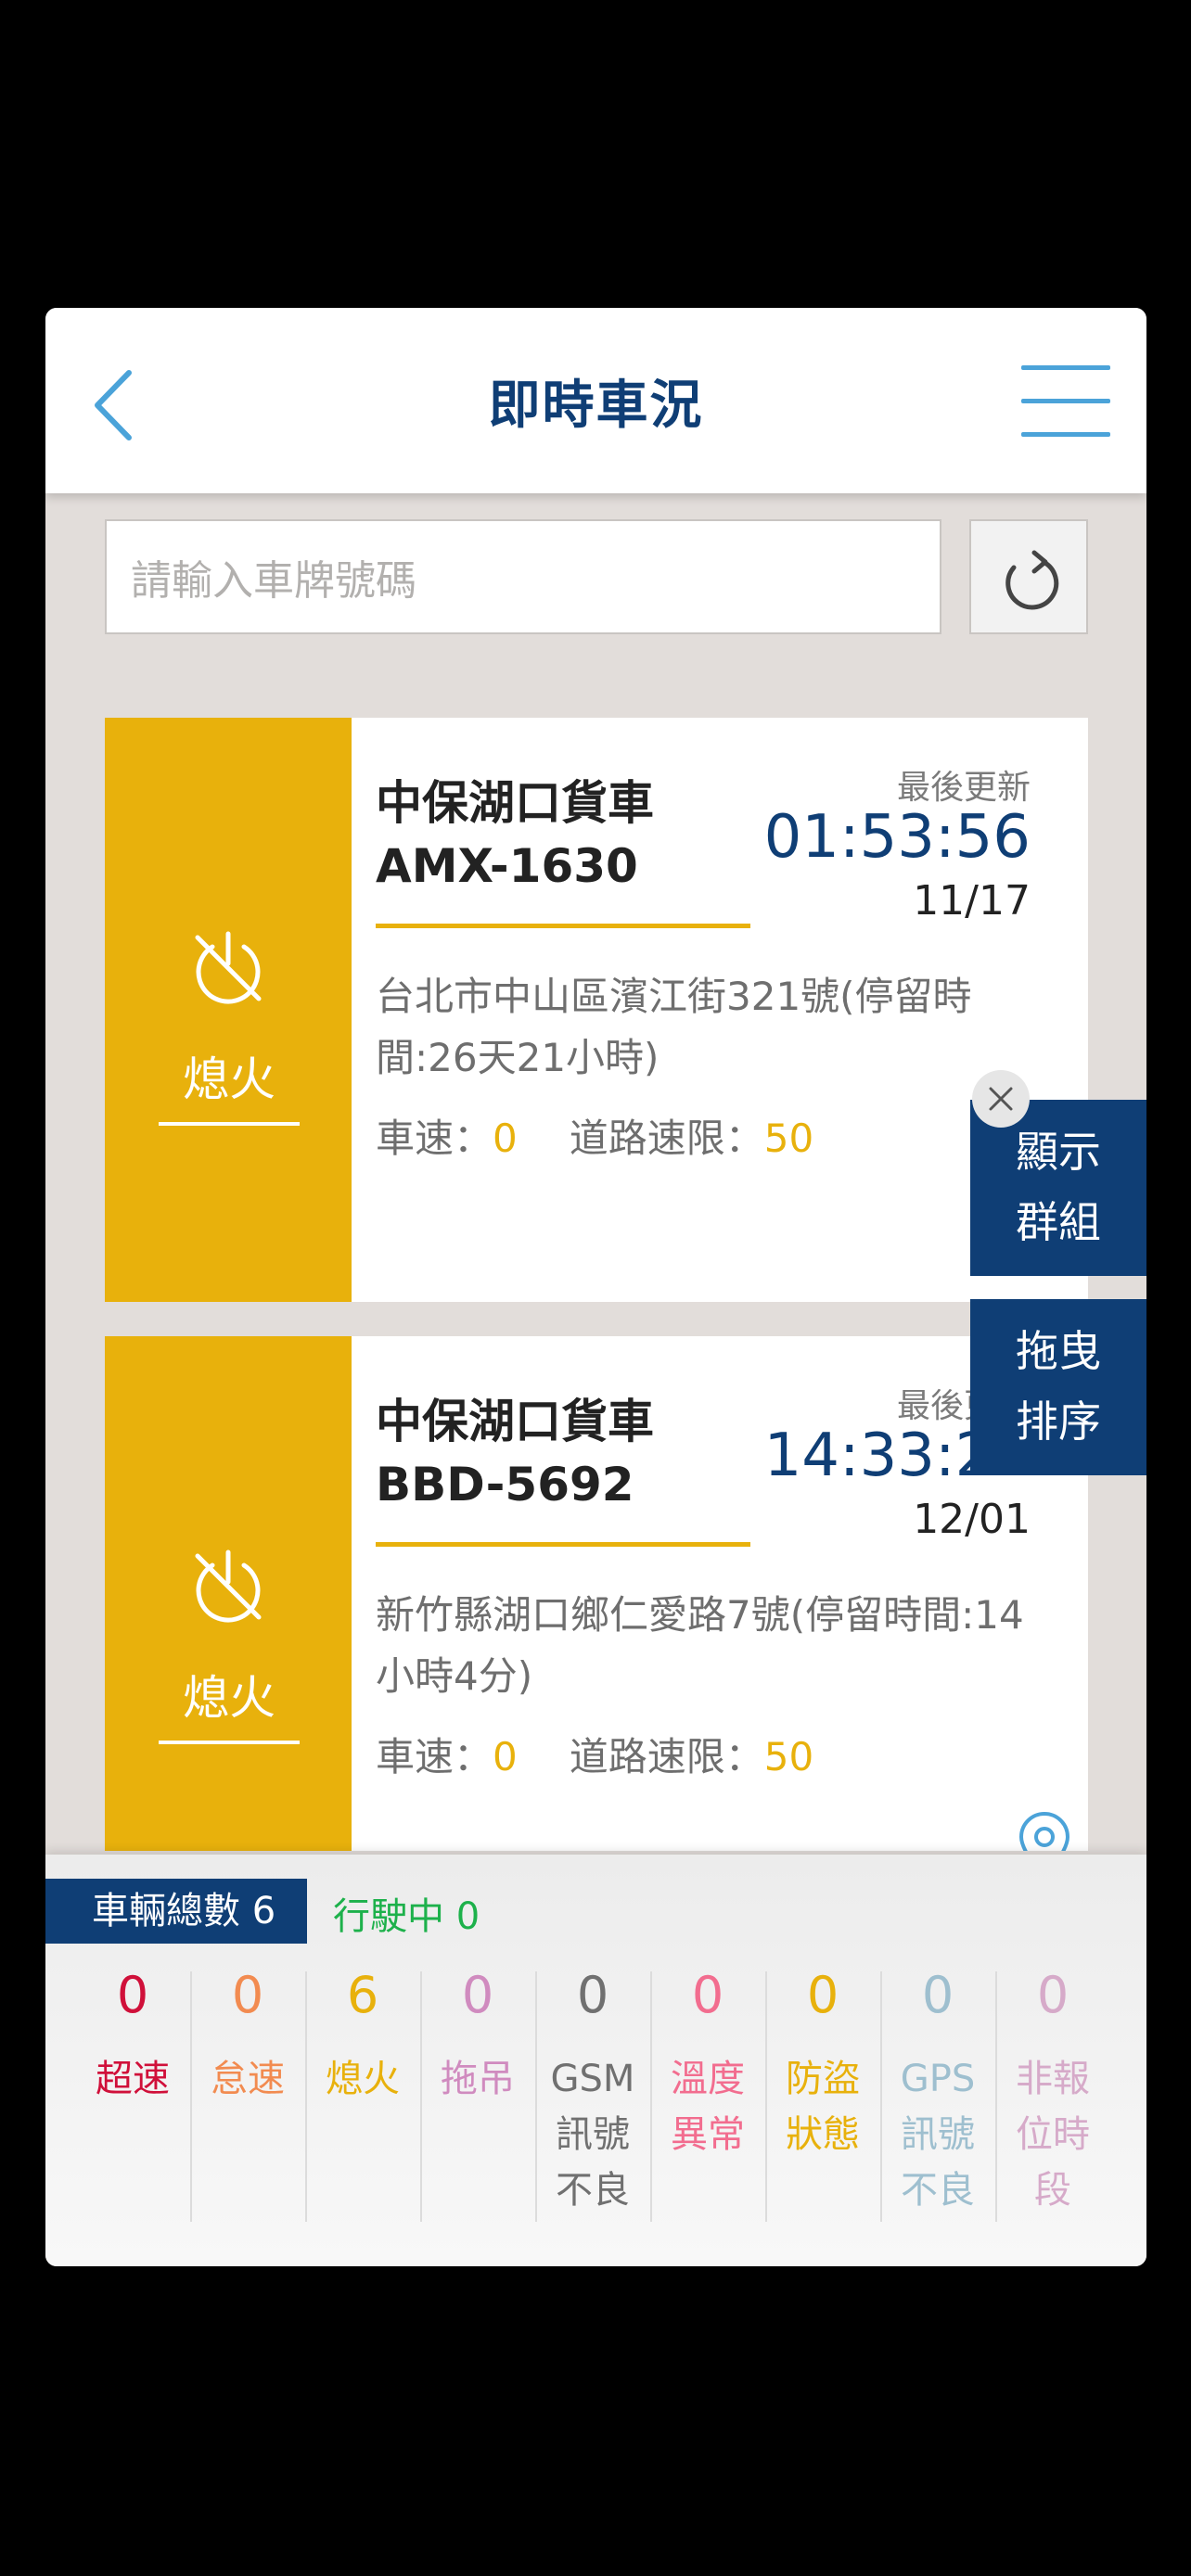  I want to click on last-updated-date: 12/01, so click(972, 1519).